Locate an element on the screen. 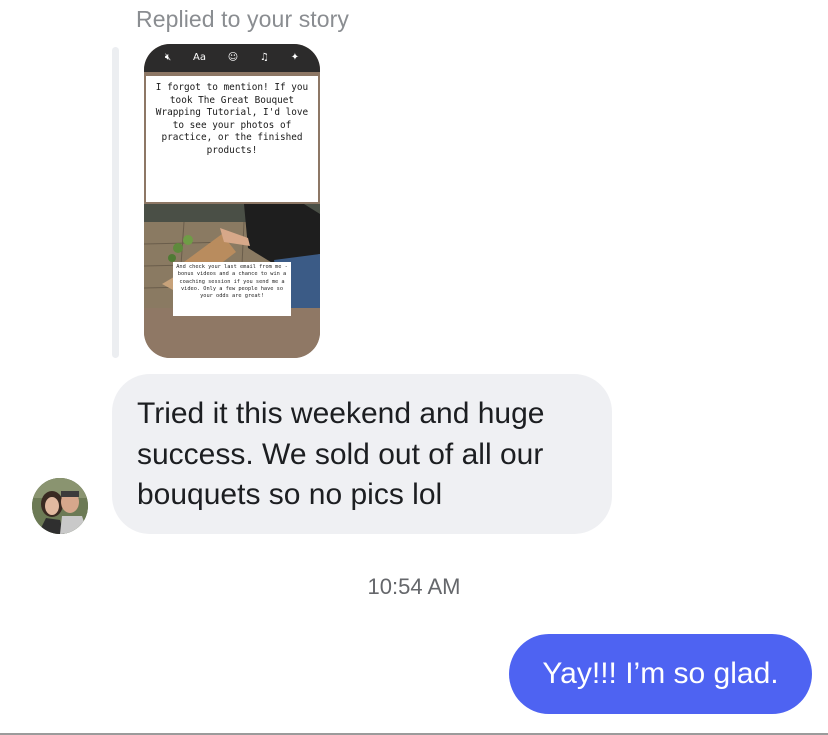 The height and width of the screenshot is (735, 828). mute-icon: 🔇︎ is located at coordinates (168, 57).